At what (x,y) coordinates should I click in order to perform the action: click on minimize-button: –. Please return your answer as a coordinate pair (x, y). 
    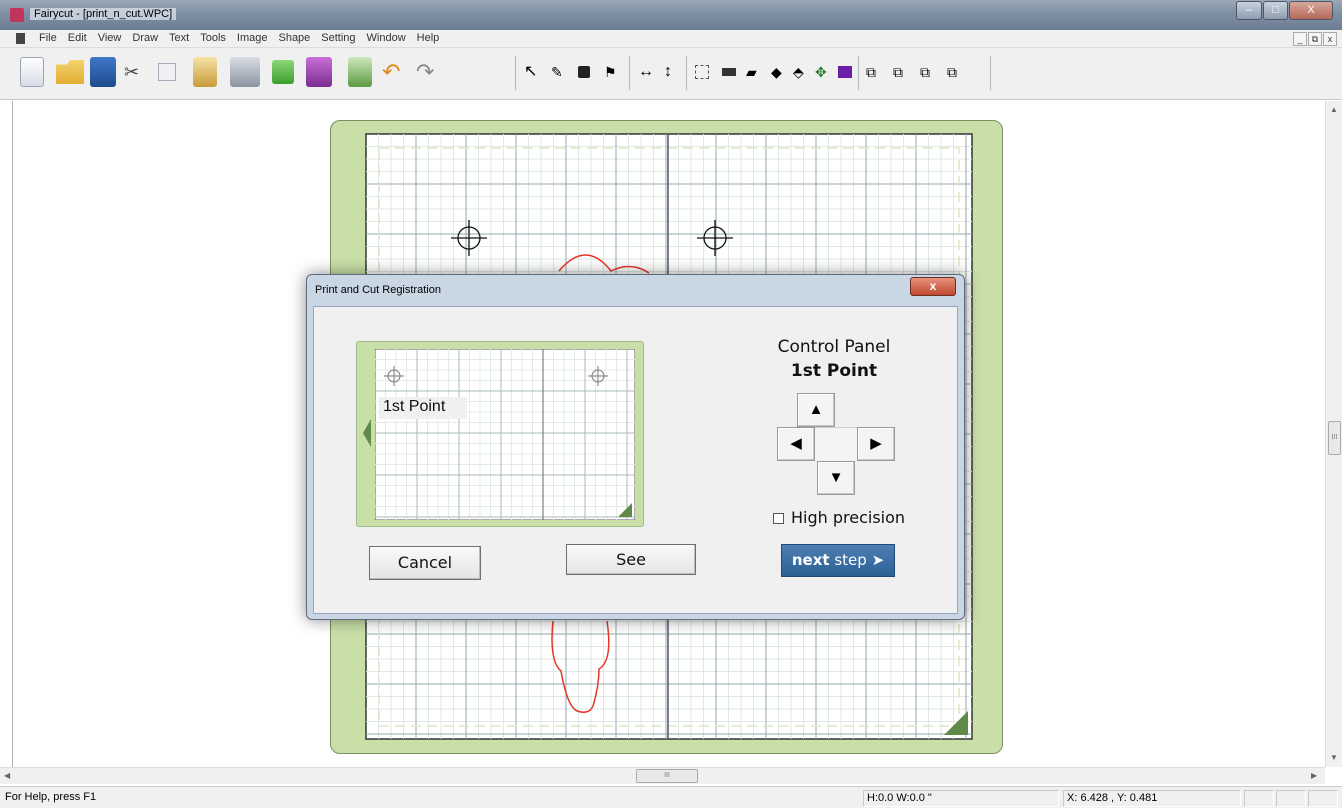
    Looking at the image, I should click on (1249, 10).